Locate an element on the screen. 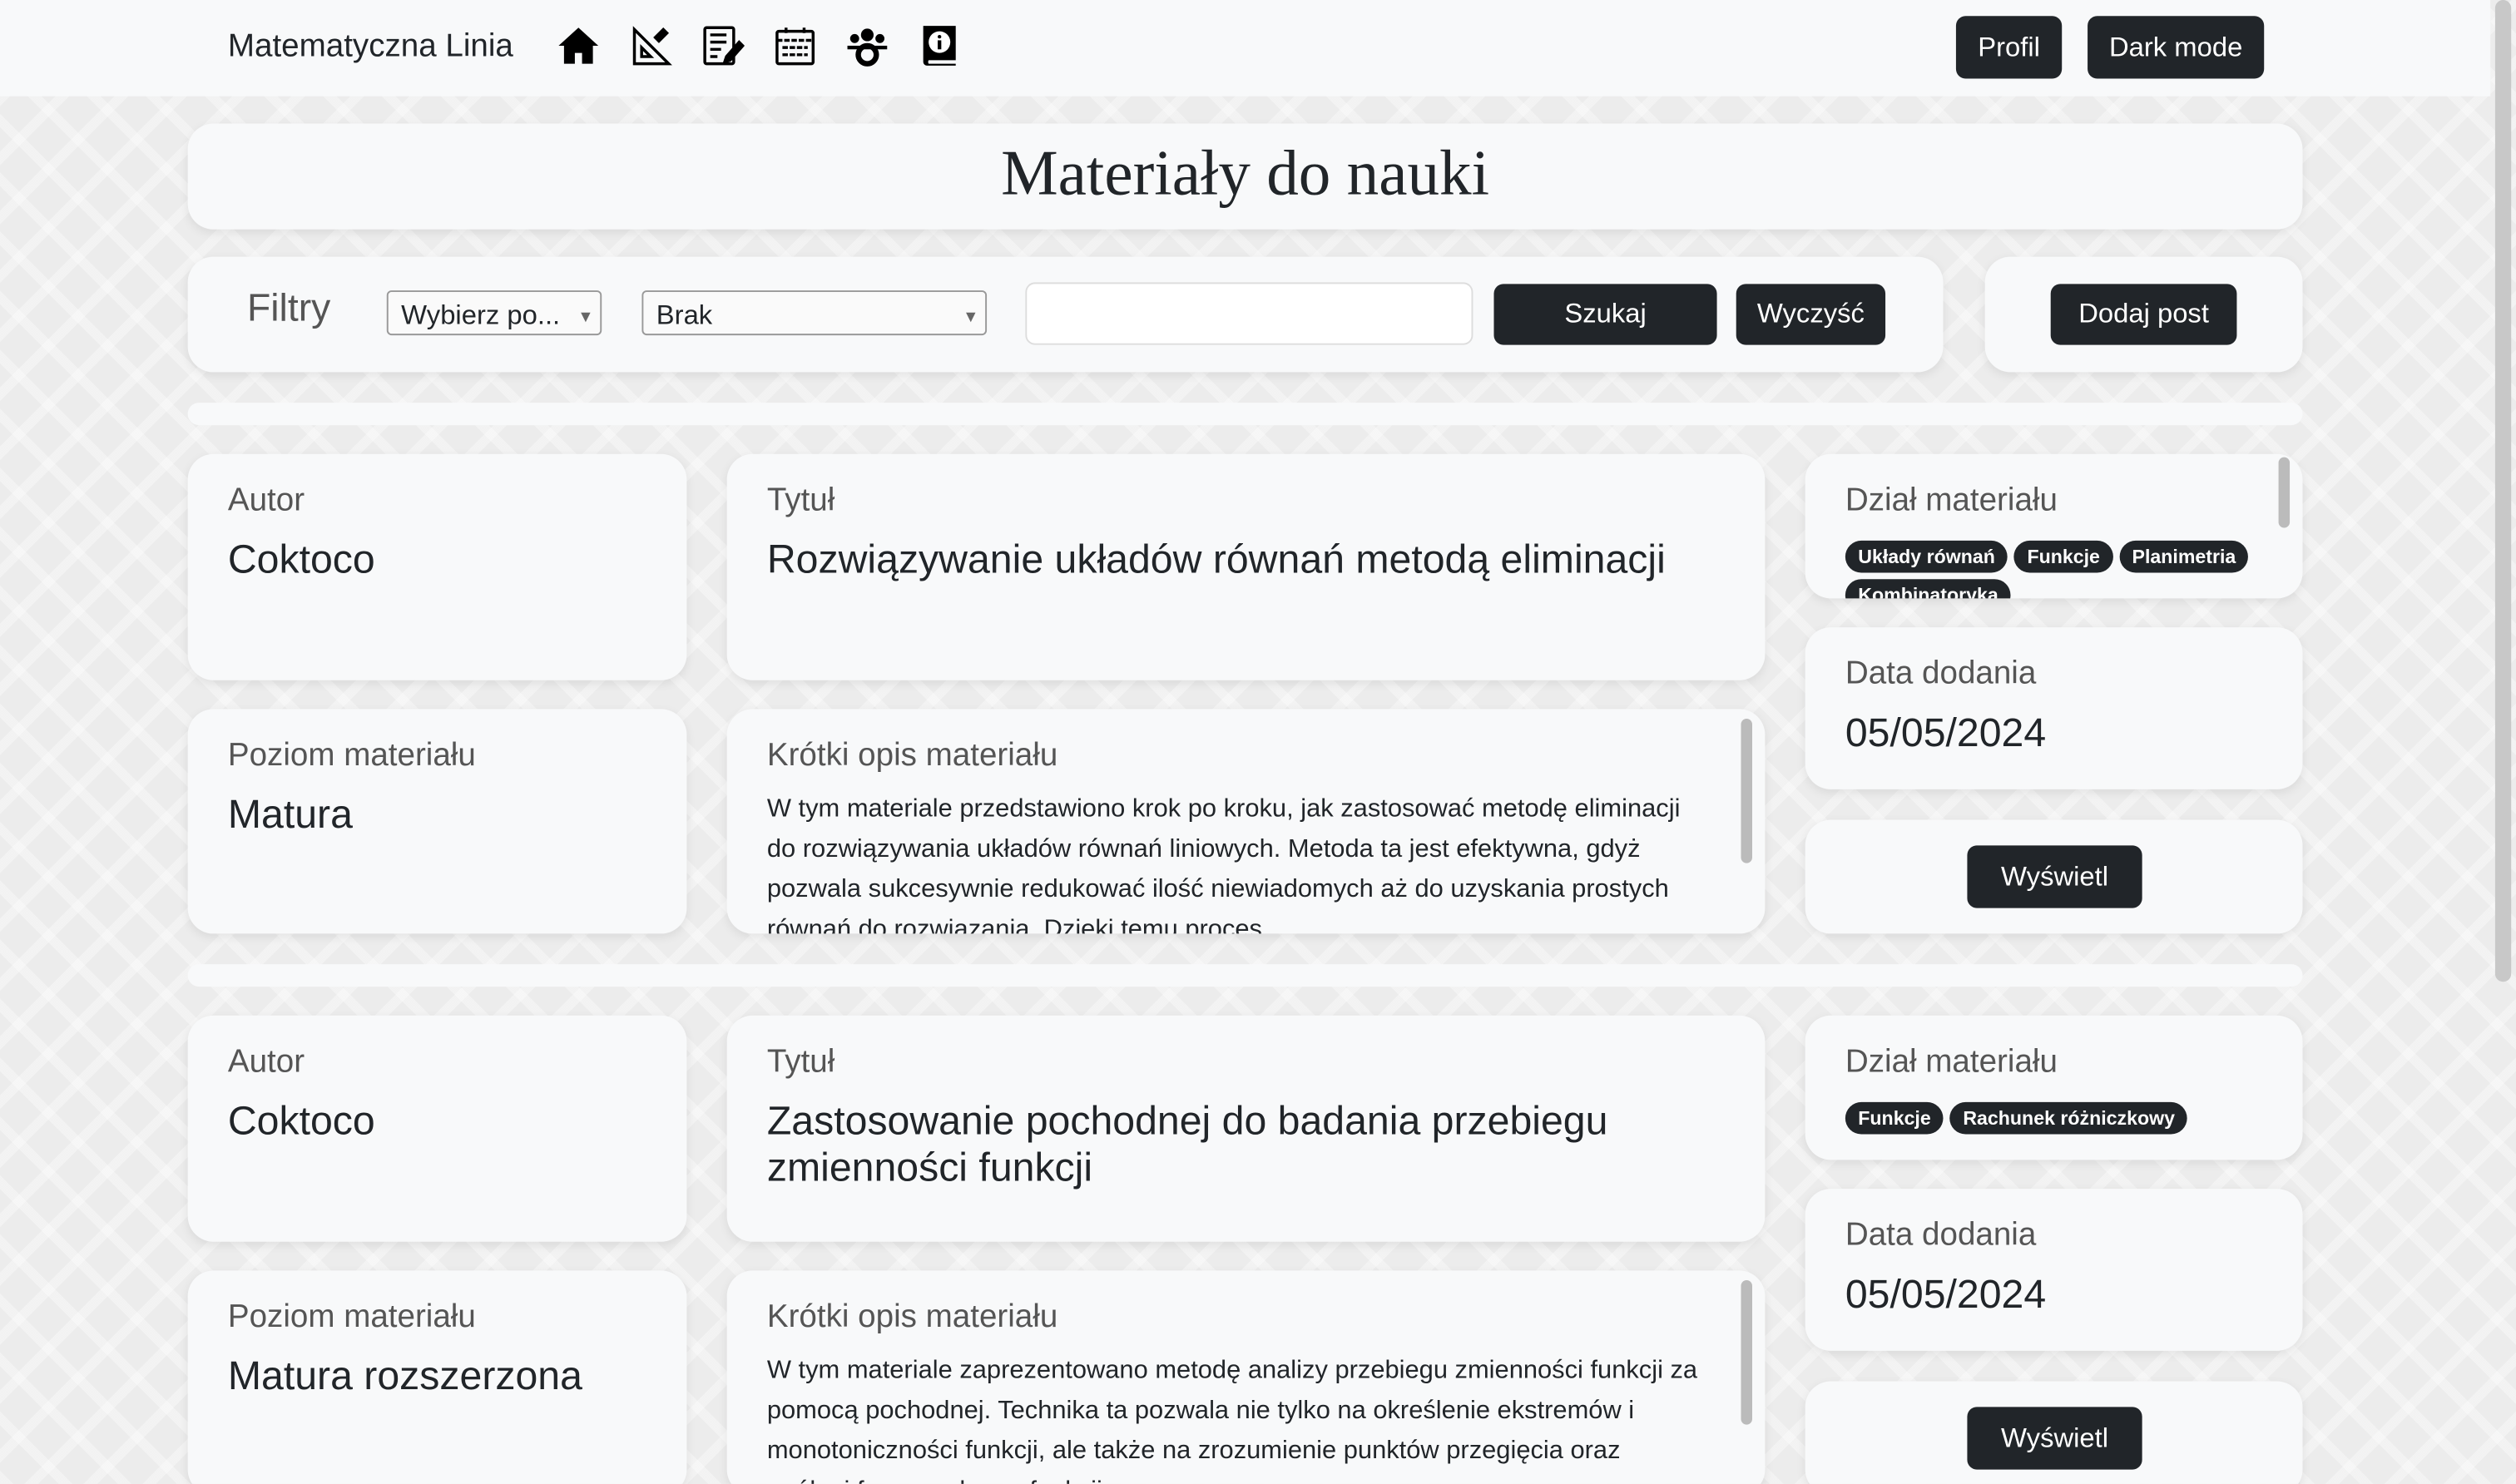  note-edit-icon is located at coordinates (723, 45).